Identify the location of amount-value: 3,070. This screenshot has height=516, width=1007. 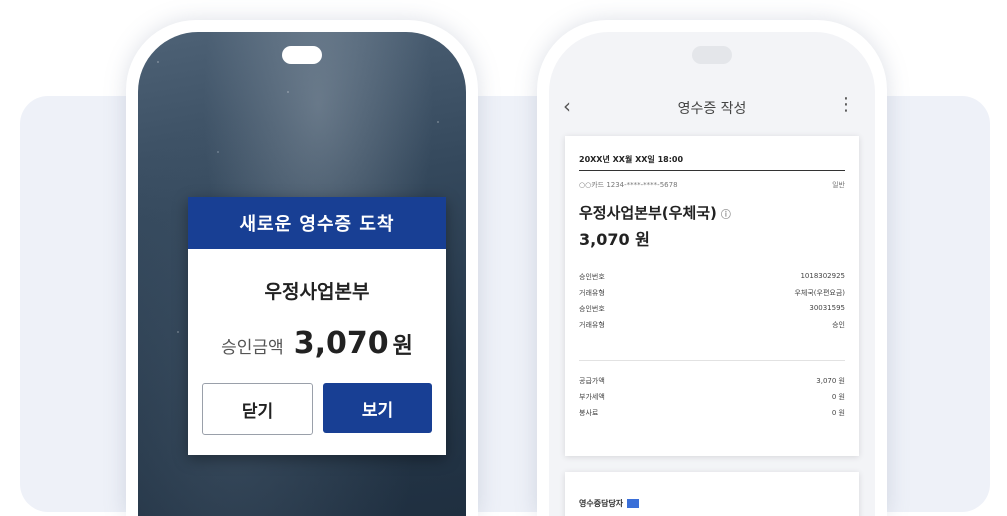
(341, 343).